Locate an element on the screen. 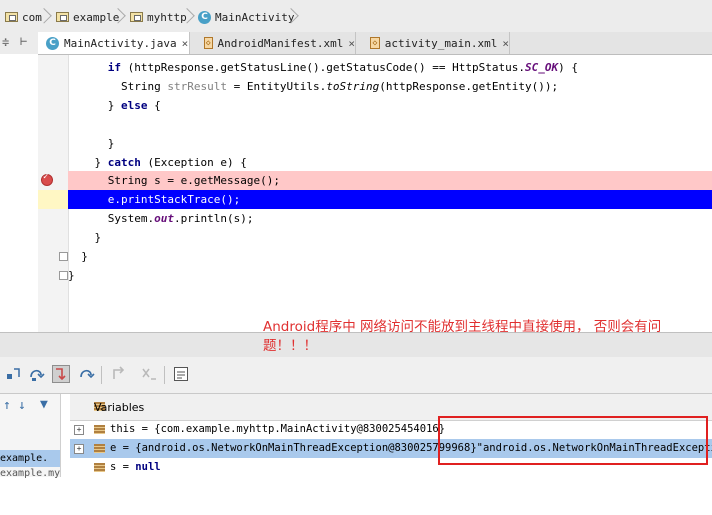  show-execution-point-icon is located at coordinates (14, 374).